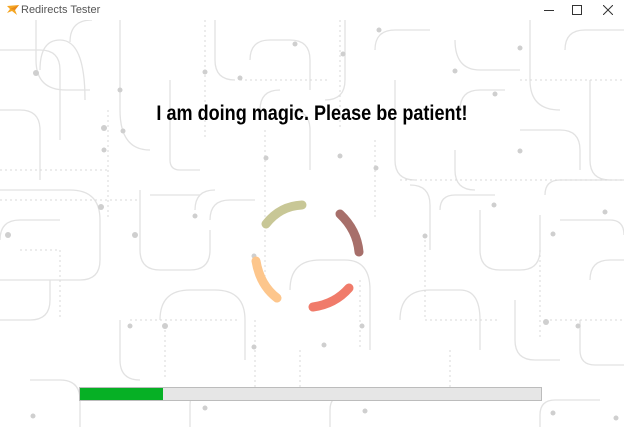 The width and height of the screenshot is (624, 427). Describe the element at coordinates (307, 256) in the screenshot. I see `loading-spinner-icon` at that location.